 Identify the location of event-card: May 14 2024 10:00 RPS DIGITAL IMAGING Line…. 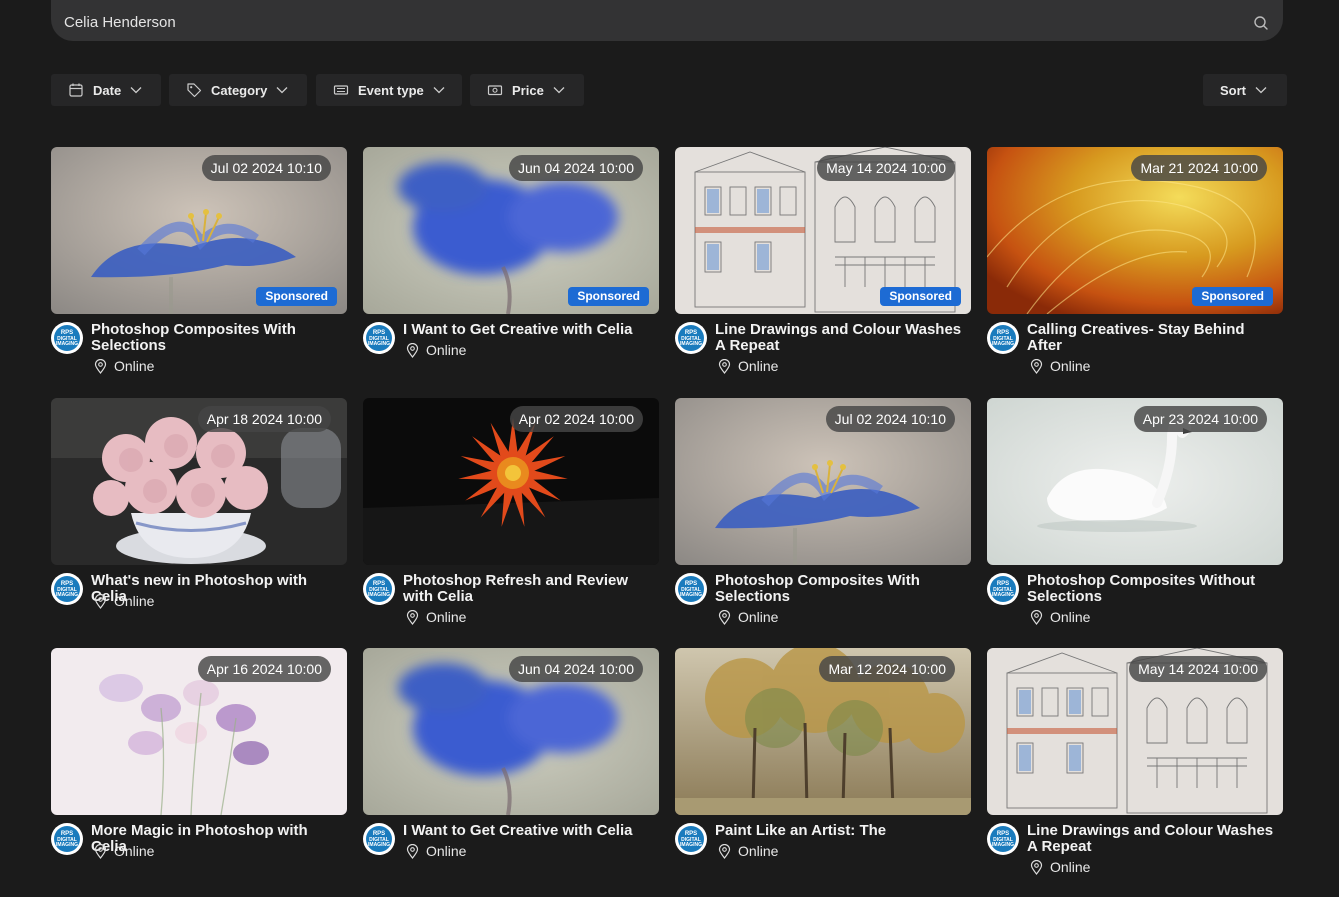
(1135, 763).